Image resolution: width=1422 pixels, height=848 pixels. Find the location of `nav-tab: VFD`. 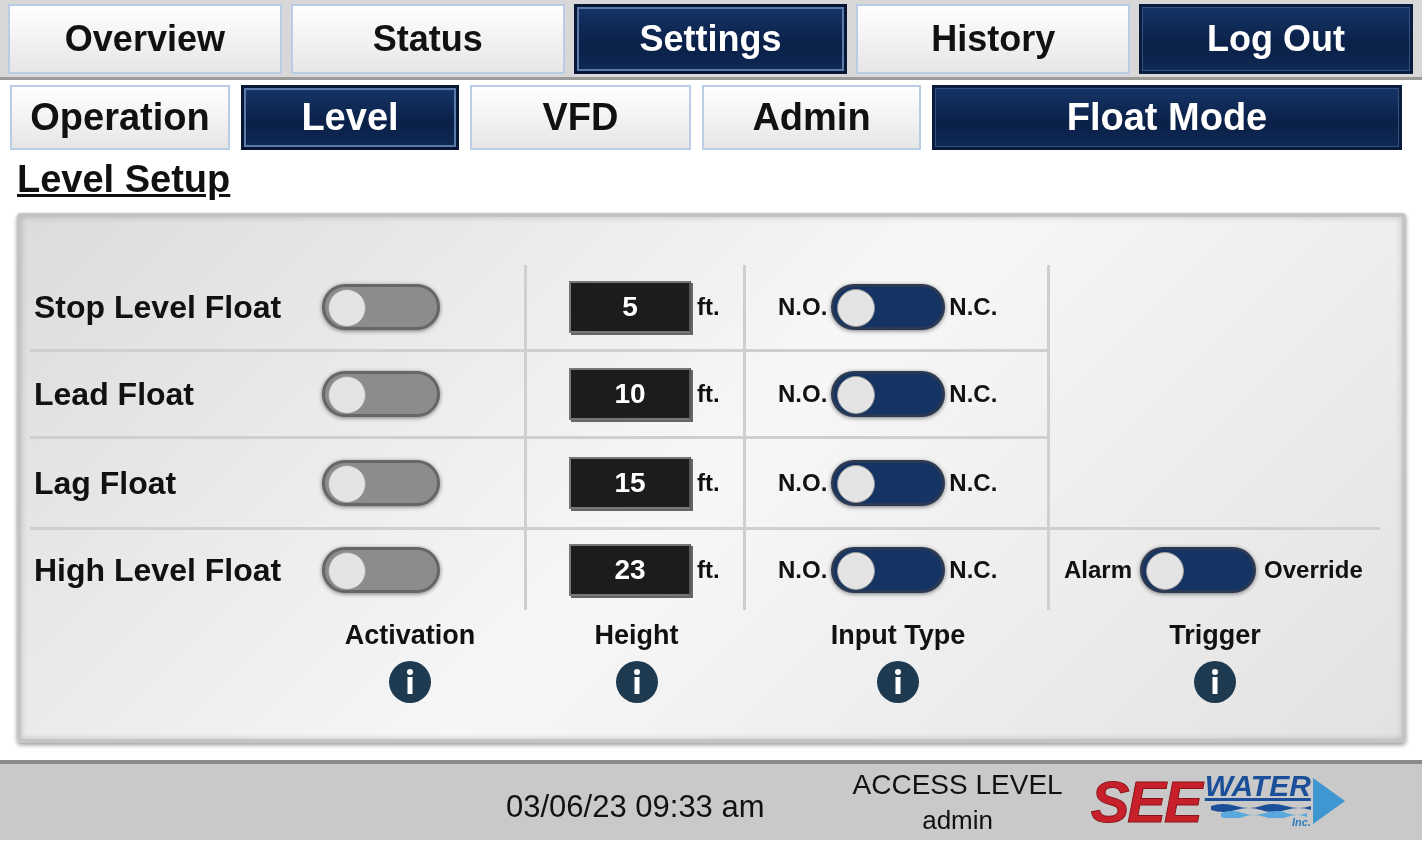

nav-tab: VFD is located at coordinates (580, 117).